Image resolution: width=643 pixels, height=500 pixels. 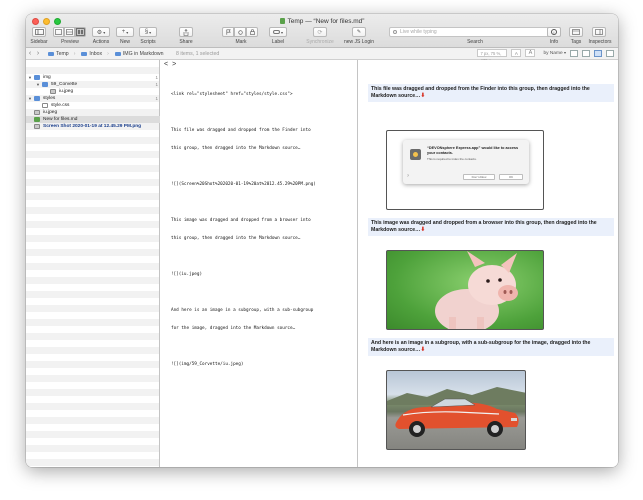 I want to click on flag-button, so click(x=228, y=32).